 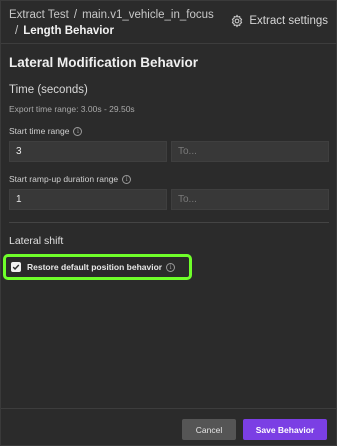 I want to click on panel-footer: Cancel Save Behavior, so click(x=169, y=427).